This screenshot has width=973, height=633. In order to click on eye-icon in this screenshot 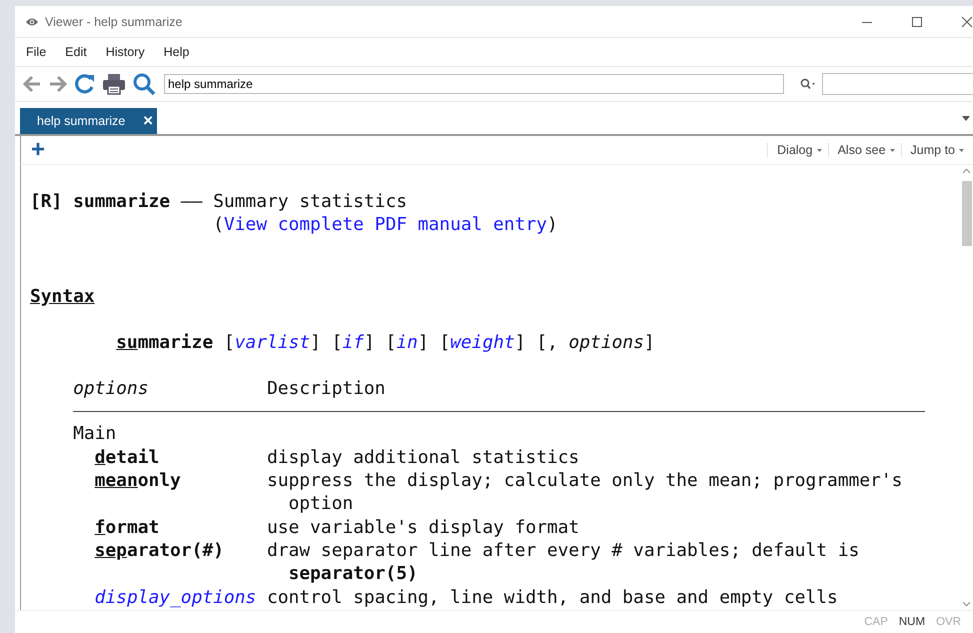, I will do `click(32, 21)`.